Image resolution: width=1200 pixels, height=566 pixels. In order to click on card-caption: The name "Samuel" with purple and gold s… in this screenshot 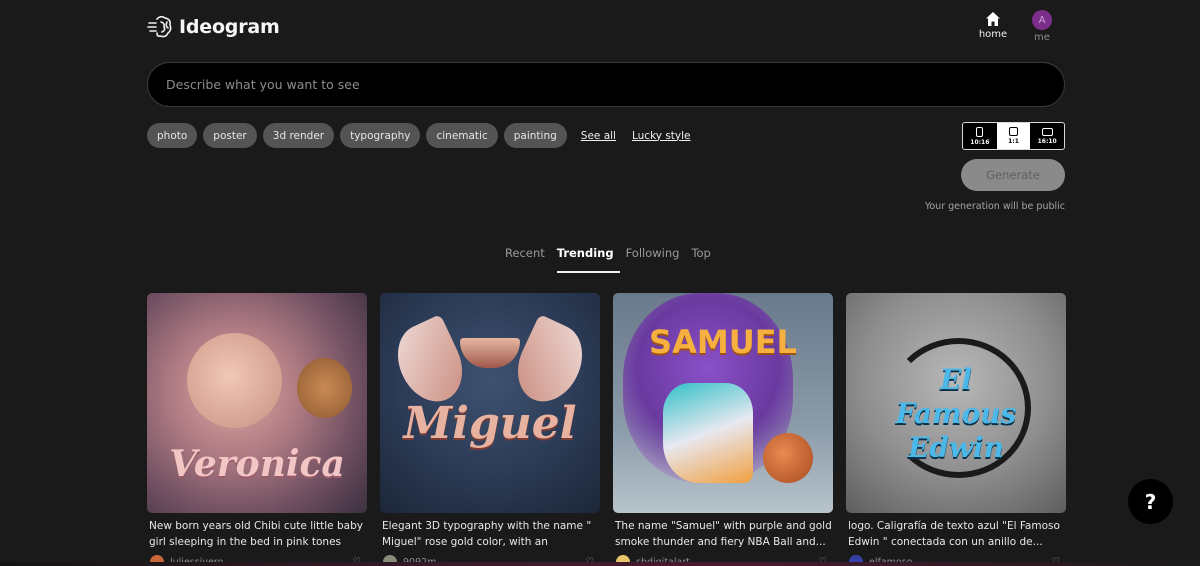, I will do `click(723, 534)`.